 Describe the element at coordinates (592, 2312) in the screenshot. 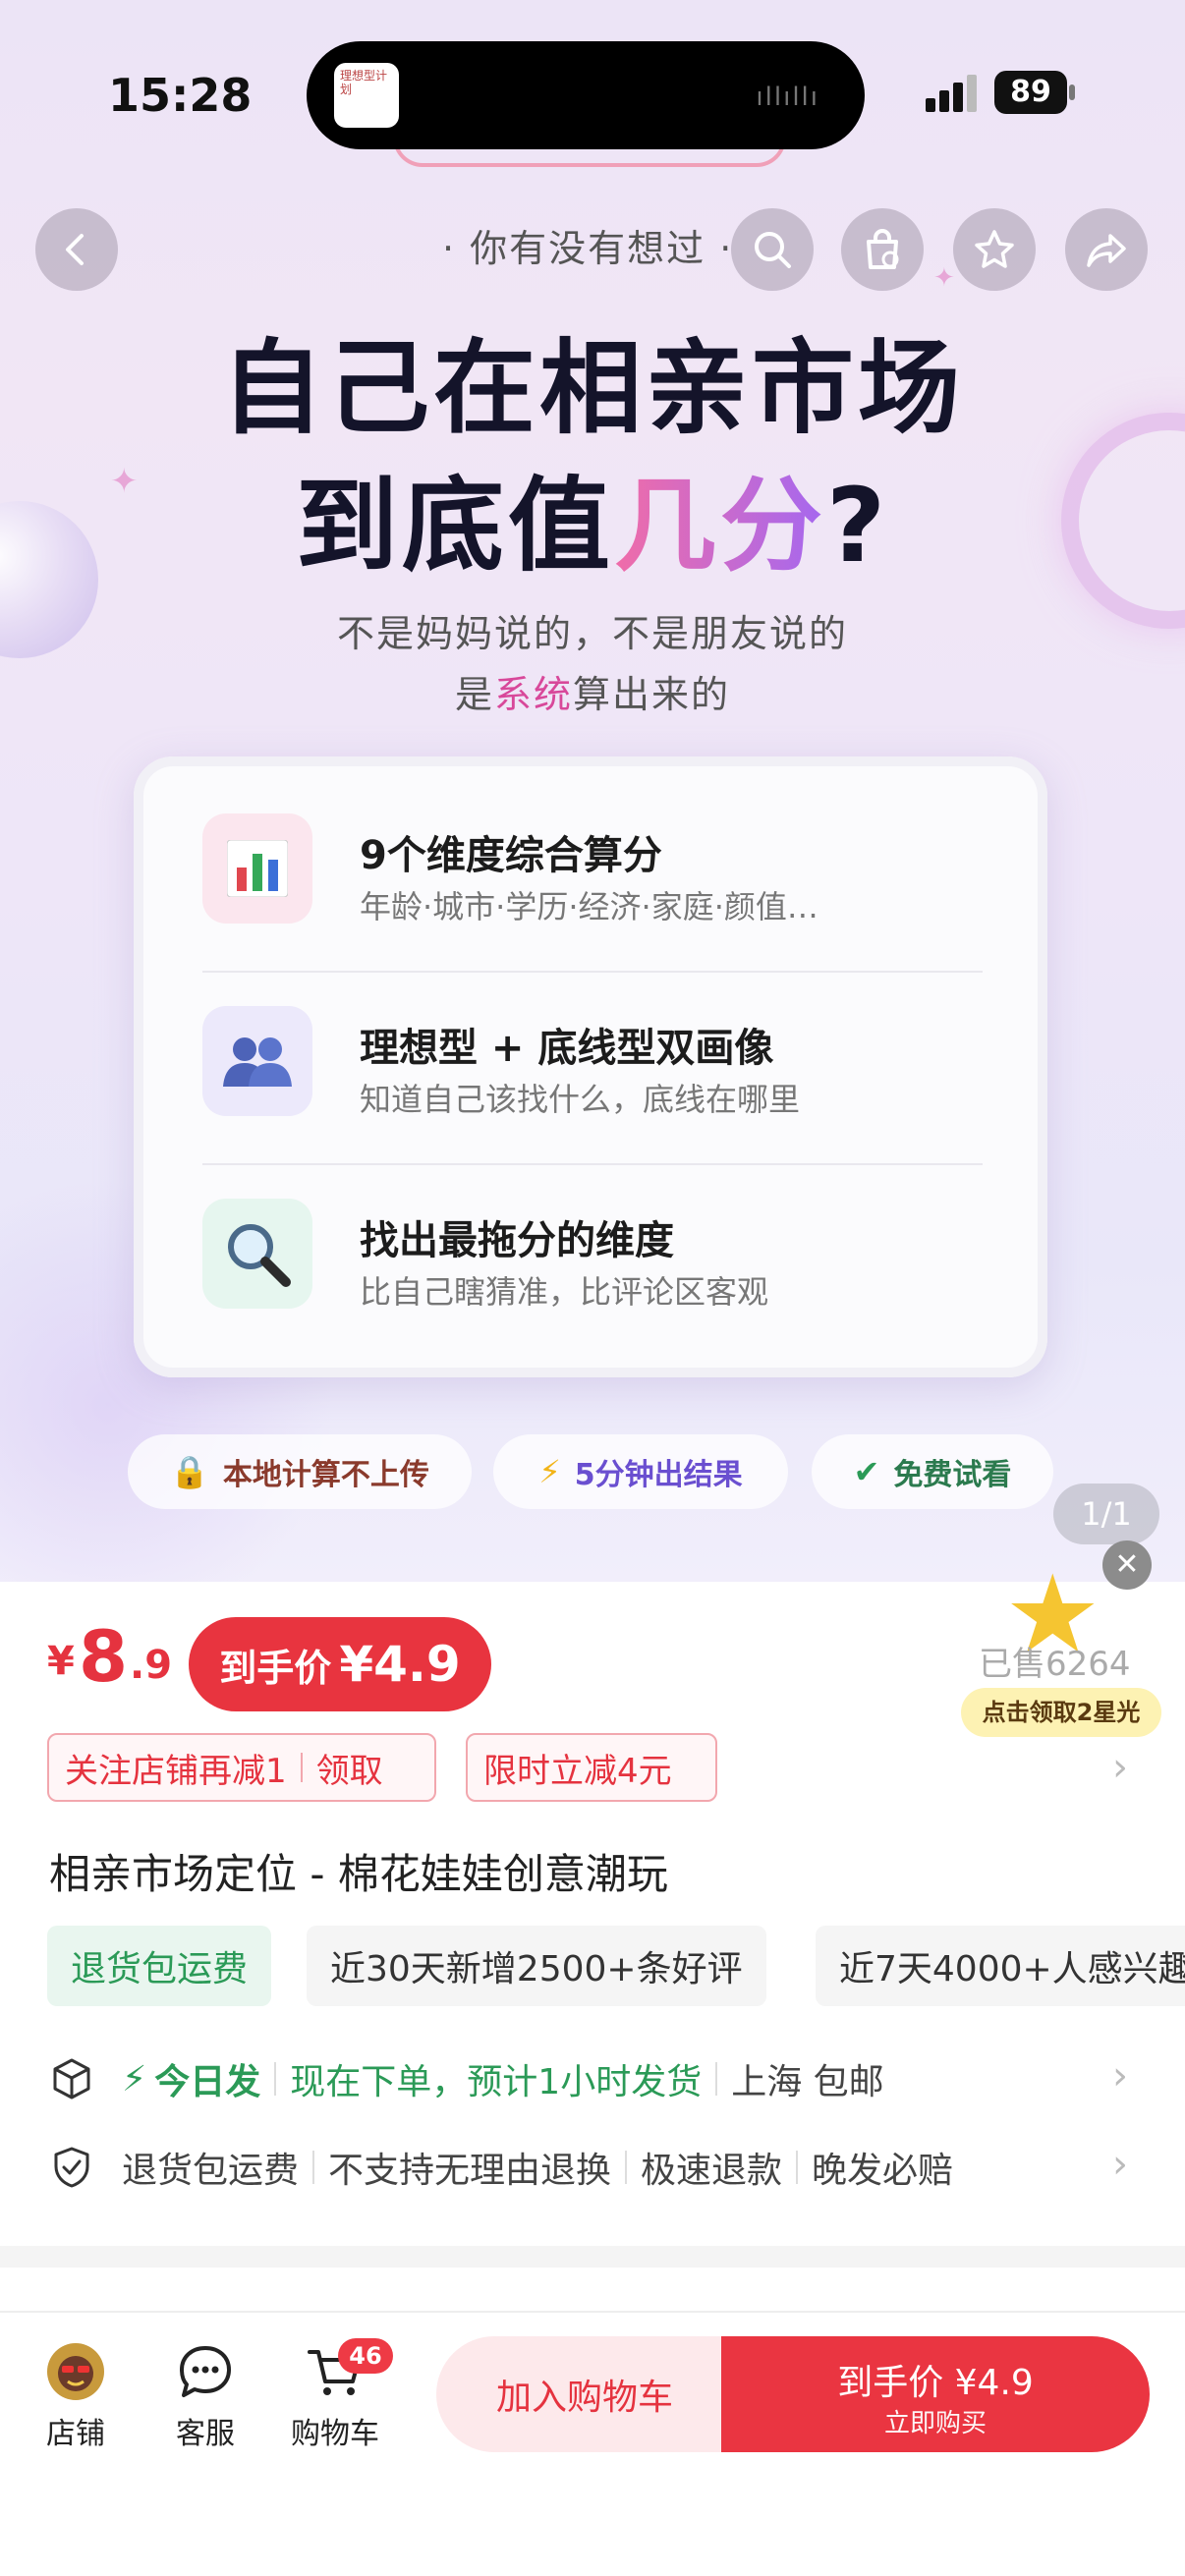

I see `bottom-bar-border` at that location.